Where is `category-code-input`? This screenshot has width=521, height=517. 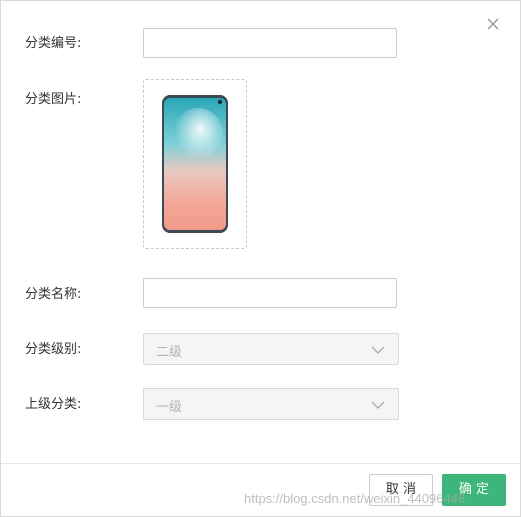
category-code-input is located at coordinates (270, 43).